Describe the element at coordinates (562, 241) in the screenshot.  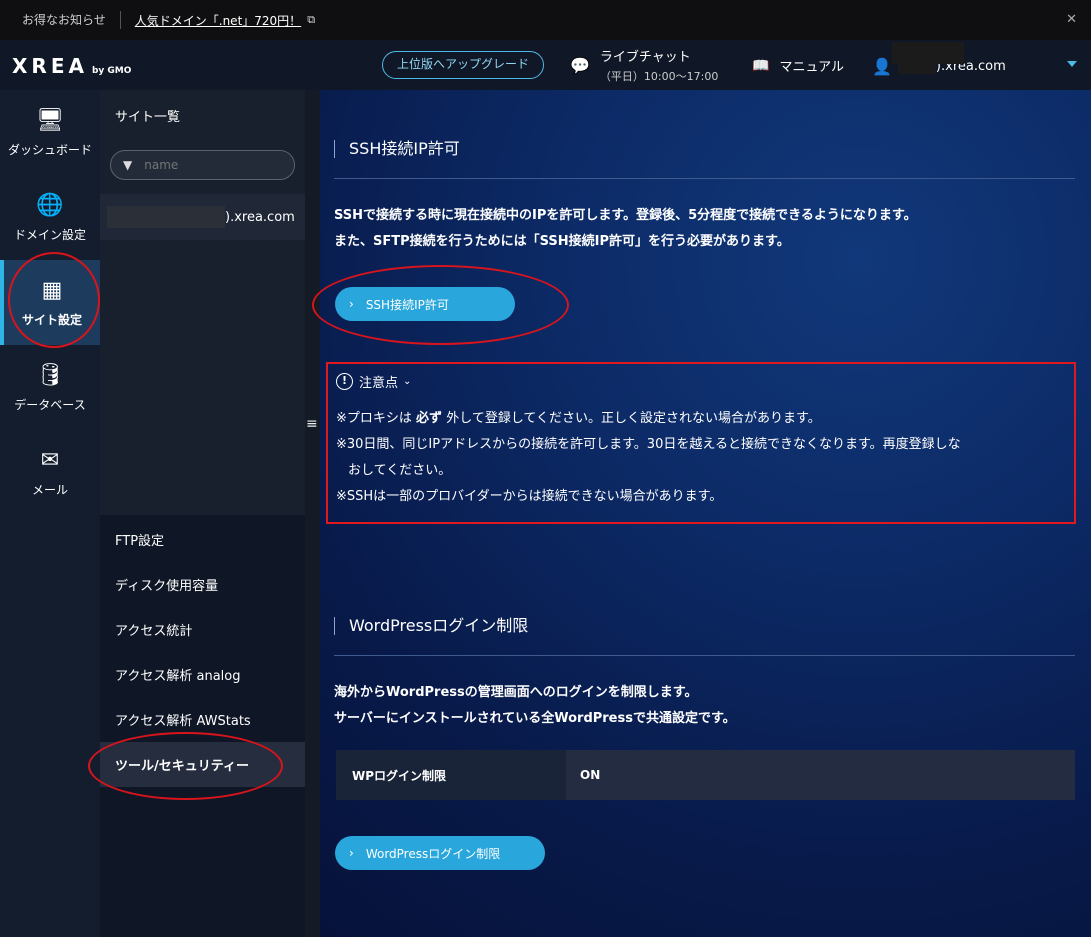
I see `ssh-line-2: また、SFTP接続を行うためには「SSH接続IP許可」を行う必要があります。` at that location.